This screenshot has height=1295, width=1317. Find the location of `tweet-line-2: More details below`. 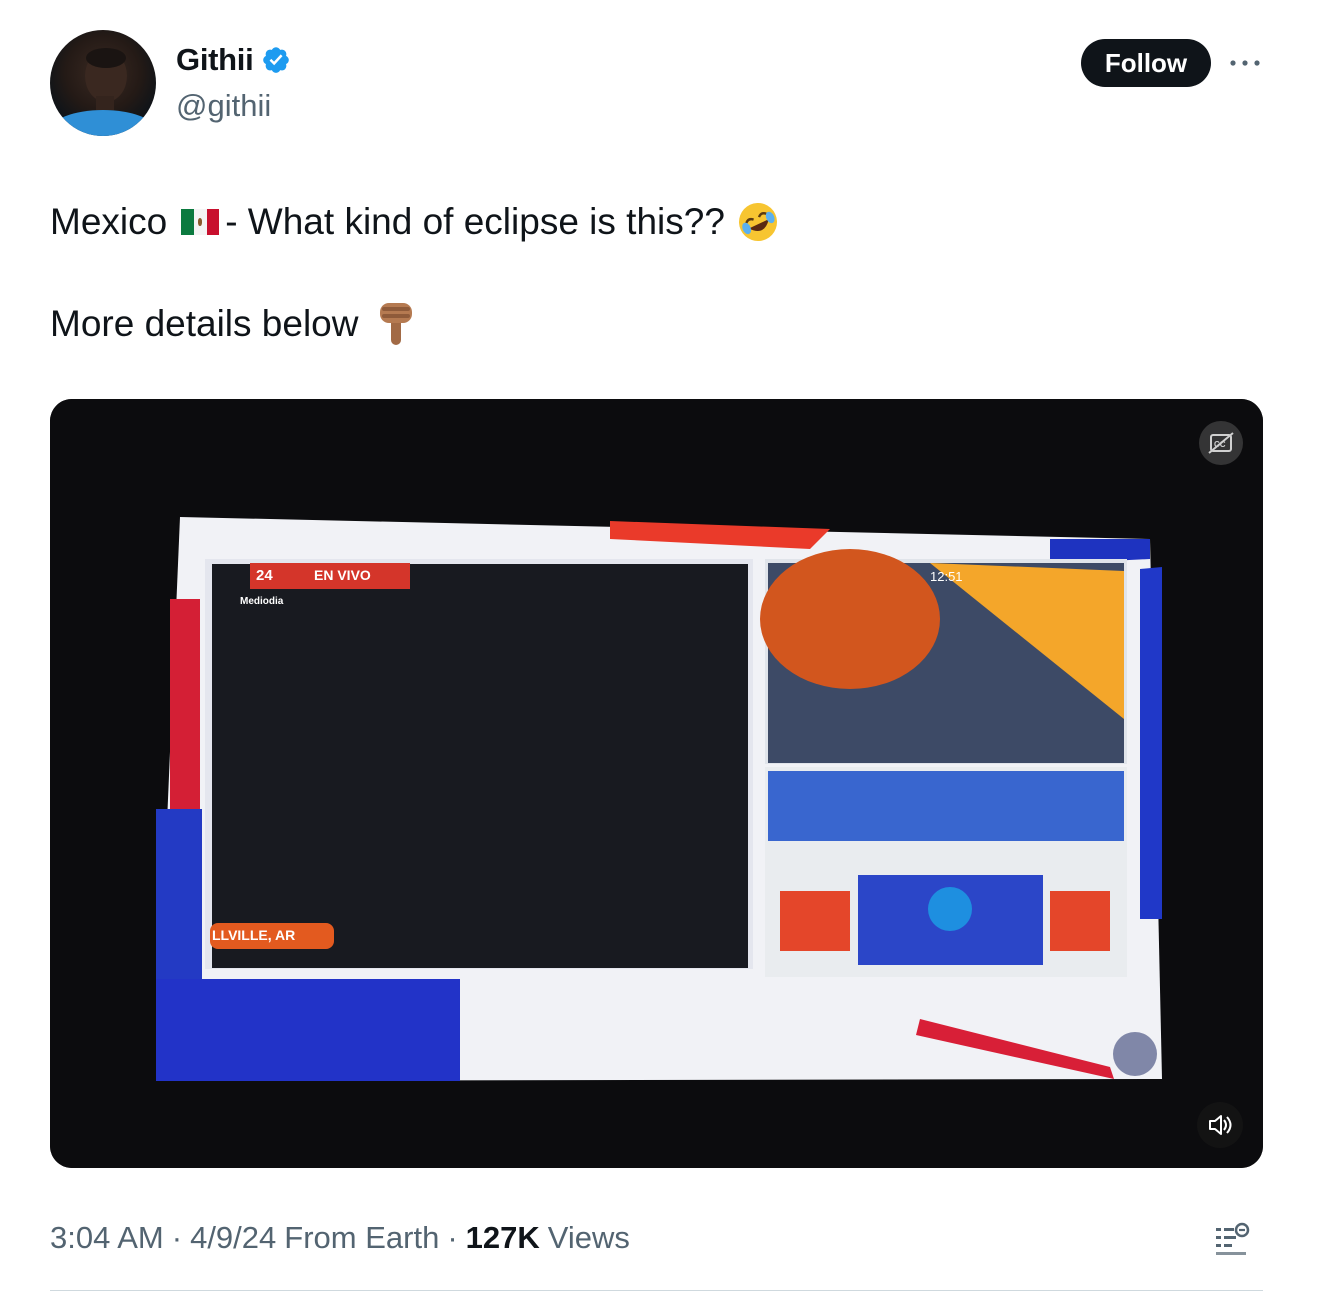

tweet-line-2: More details below is located at coordinates (414, 324).